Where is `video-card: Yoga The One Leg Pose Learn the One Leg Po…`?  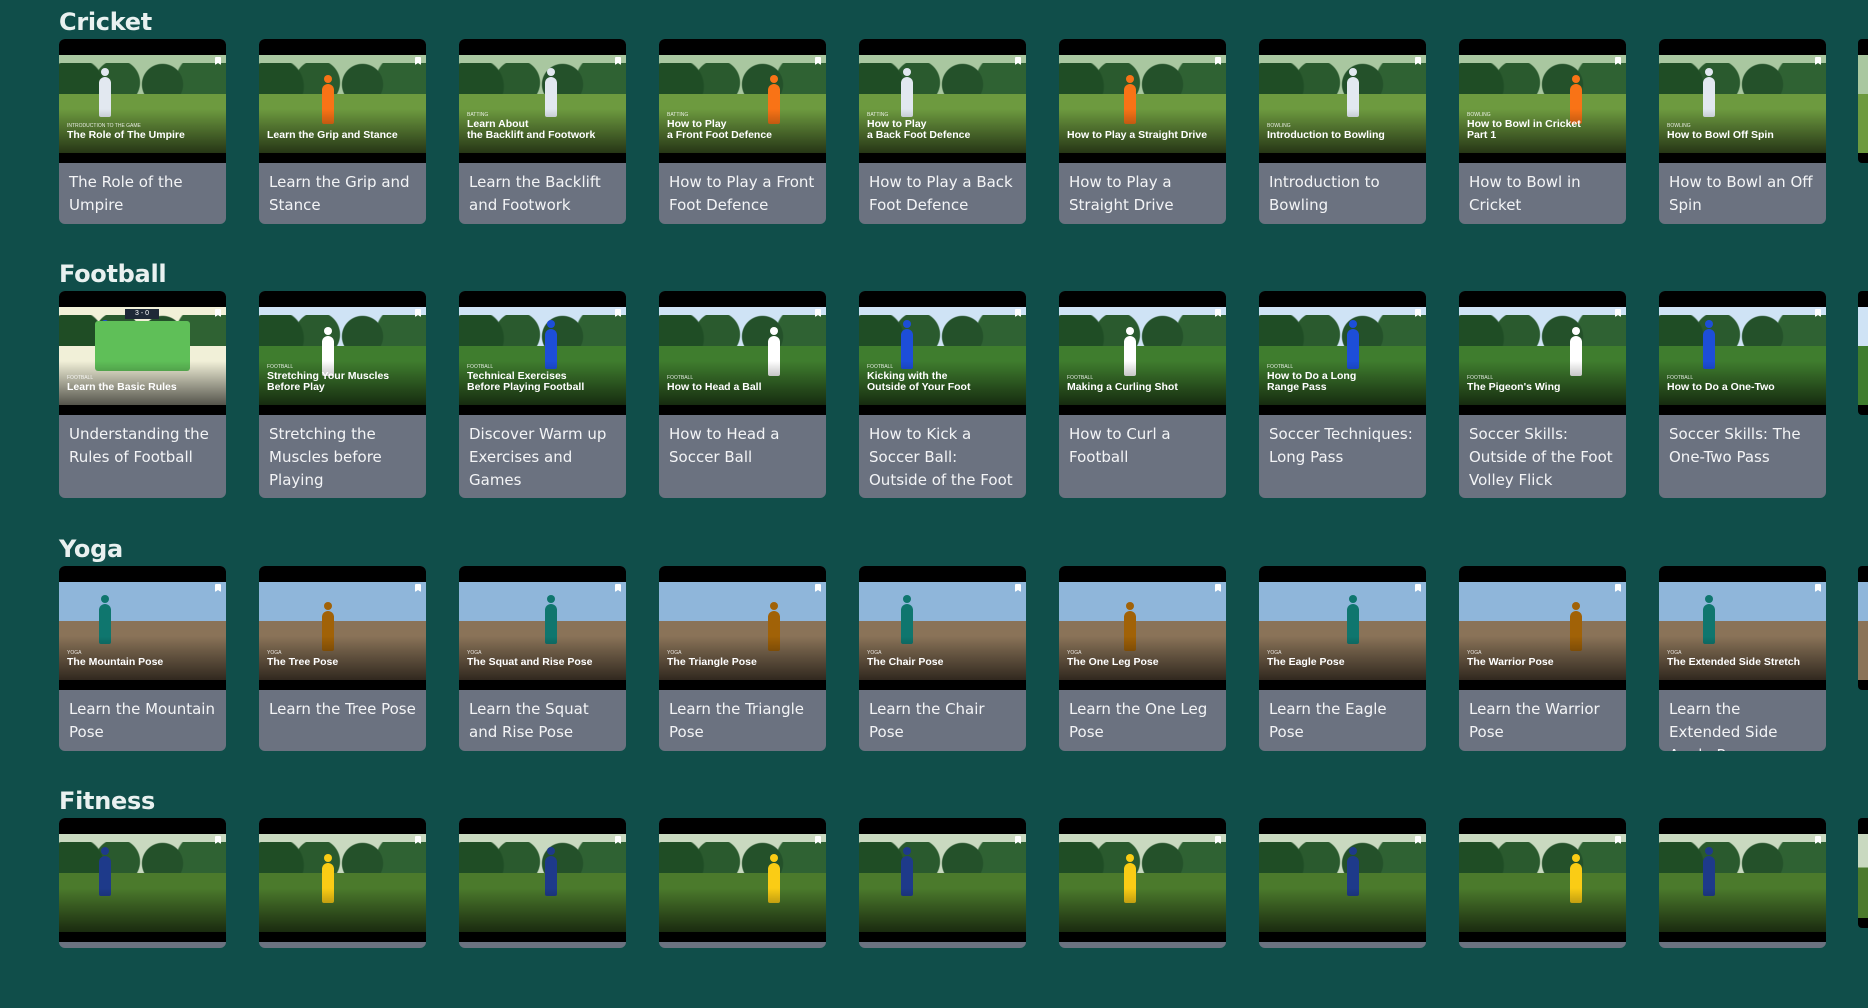
video-card: Yoga The One Leg Pose Learn the One Leg Po… is located at coordinates (1142, 658).